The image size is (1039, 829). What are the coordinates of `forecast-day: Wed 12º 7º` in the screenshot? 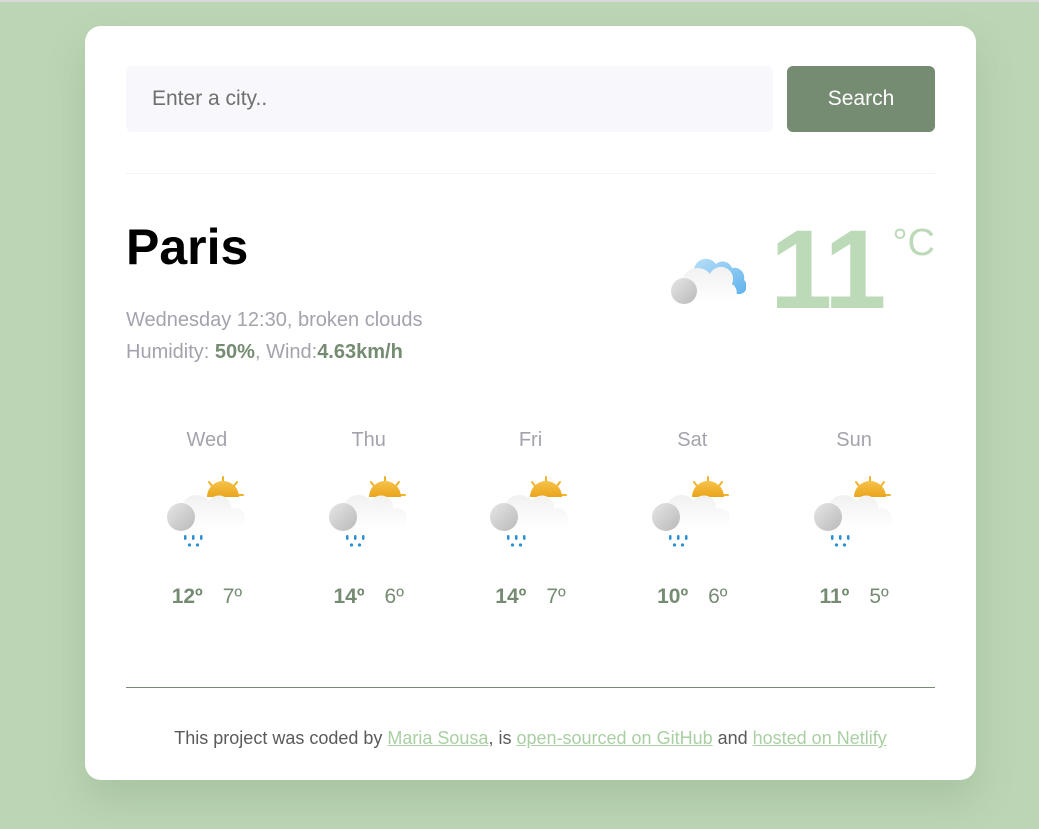 It's located at (207, 556).